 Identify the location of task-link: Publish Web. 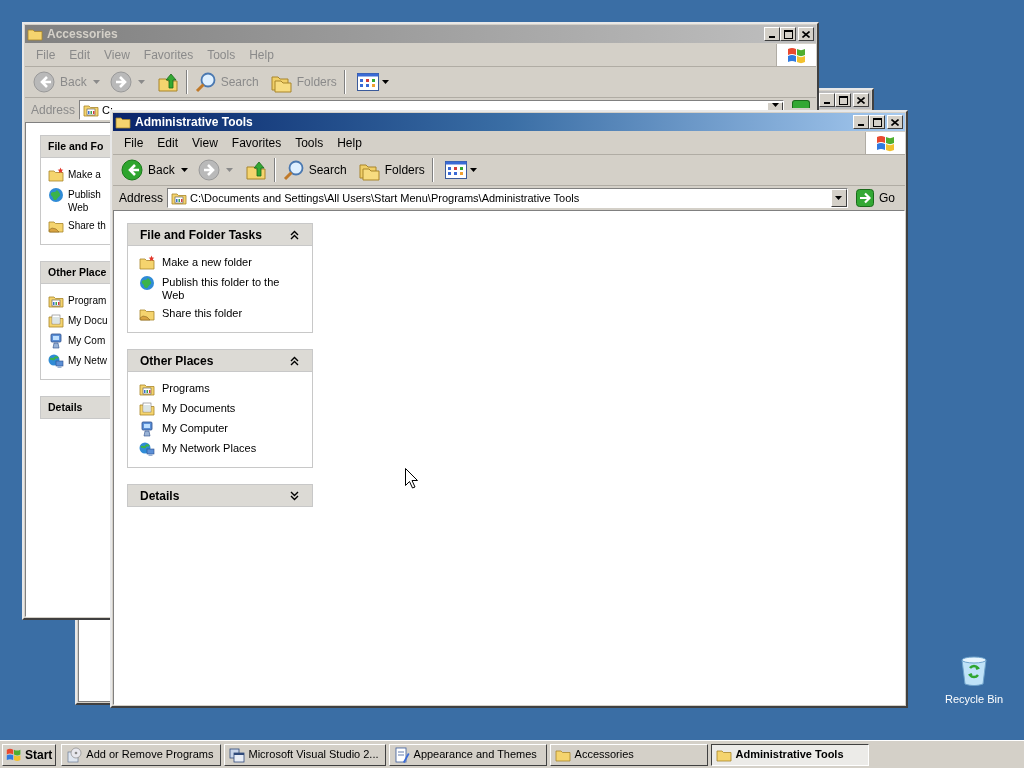
(76, 200).